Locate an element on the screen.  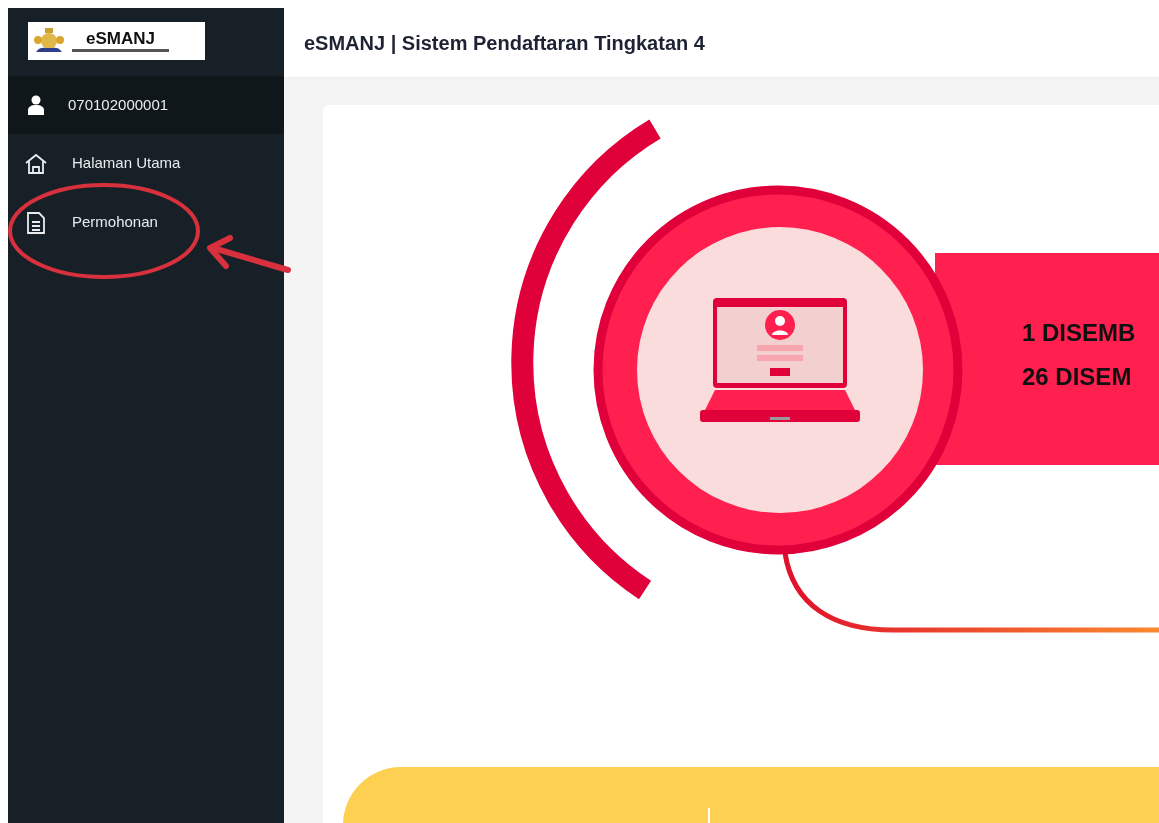
banner-text: 1 DISEMB is located at coordinates (1079, 332).